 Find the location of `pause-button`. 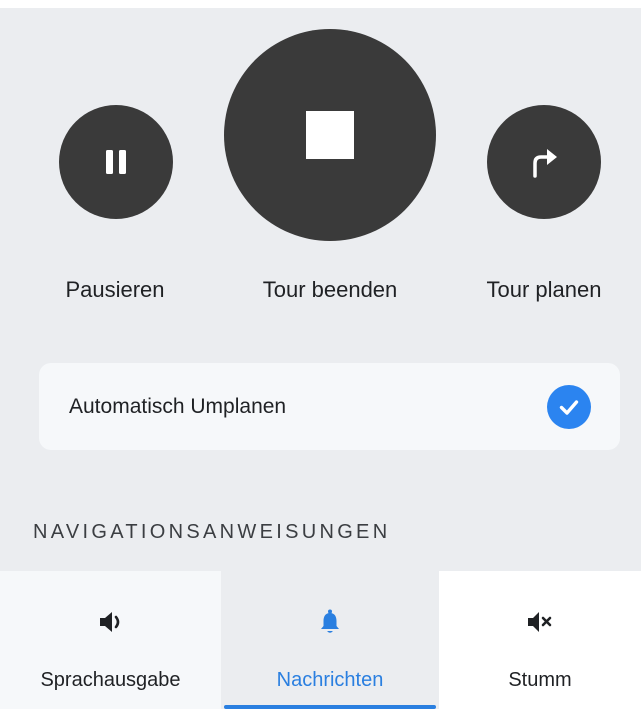

pause-button is located at coordinates (116, 162).